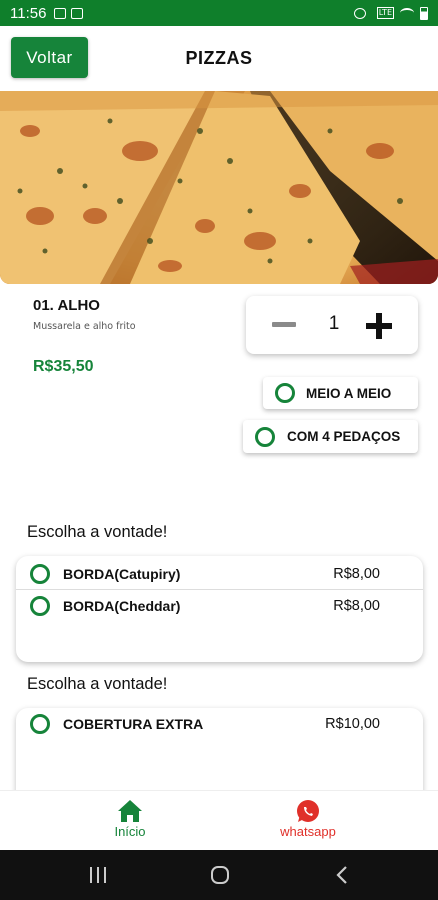 This screenshot has width=438, height=900. Describe the element at coordinates (344, 436) in the screenshot. I see `four-pieces-label: COM 4 PEDAÇOS` at that location.